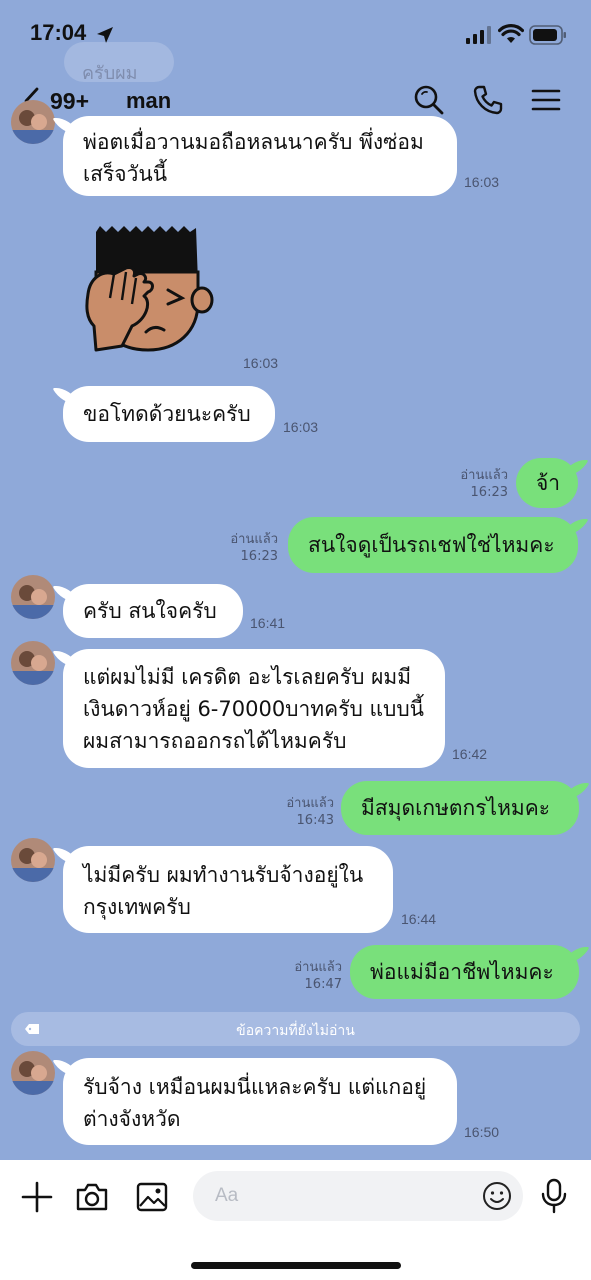  I want to click on phone-icon, so click(488, 100).